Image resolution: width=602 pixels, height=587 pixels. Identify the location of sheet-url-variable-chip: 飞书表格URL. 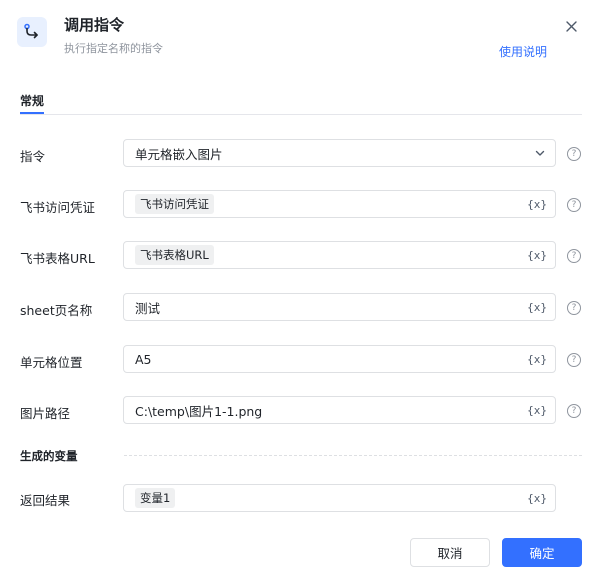
(174, 255).